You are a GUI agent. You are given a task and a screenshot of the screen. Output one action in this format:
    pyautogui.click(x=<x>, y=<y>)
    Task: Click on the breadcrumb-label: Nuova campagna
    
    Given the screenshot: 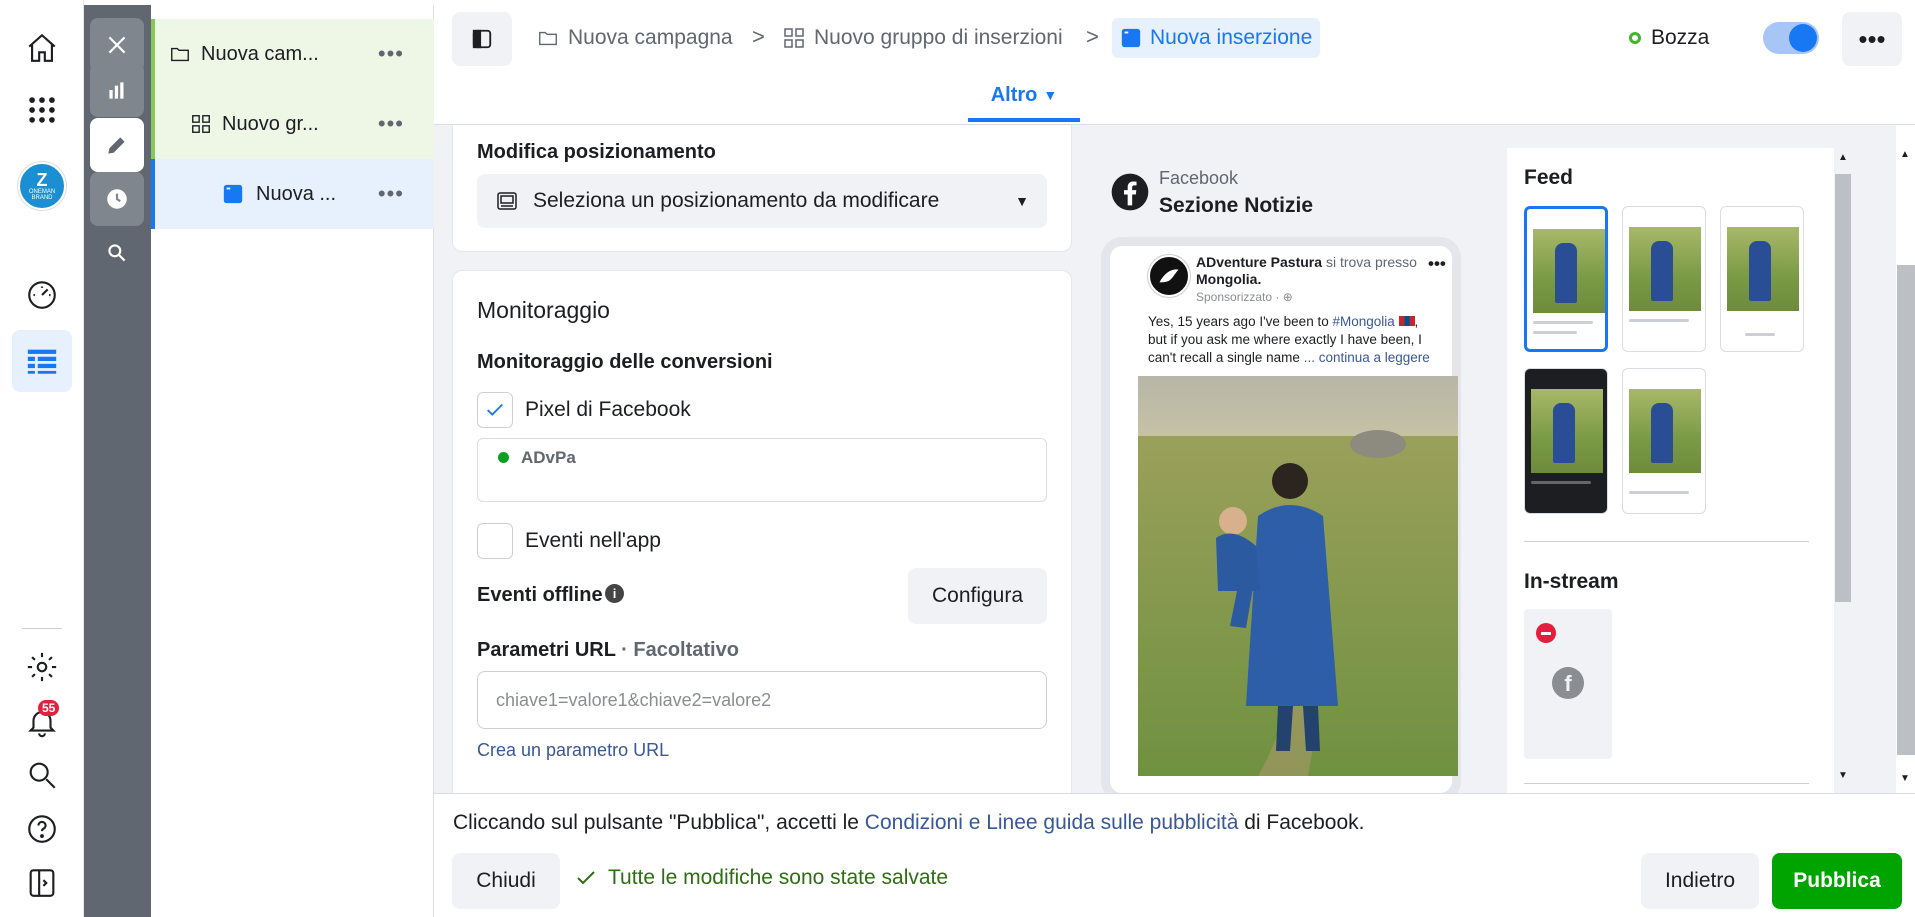 What is the action you would take?
    pyautogui.click(x=650, y=37)
    